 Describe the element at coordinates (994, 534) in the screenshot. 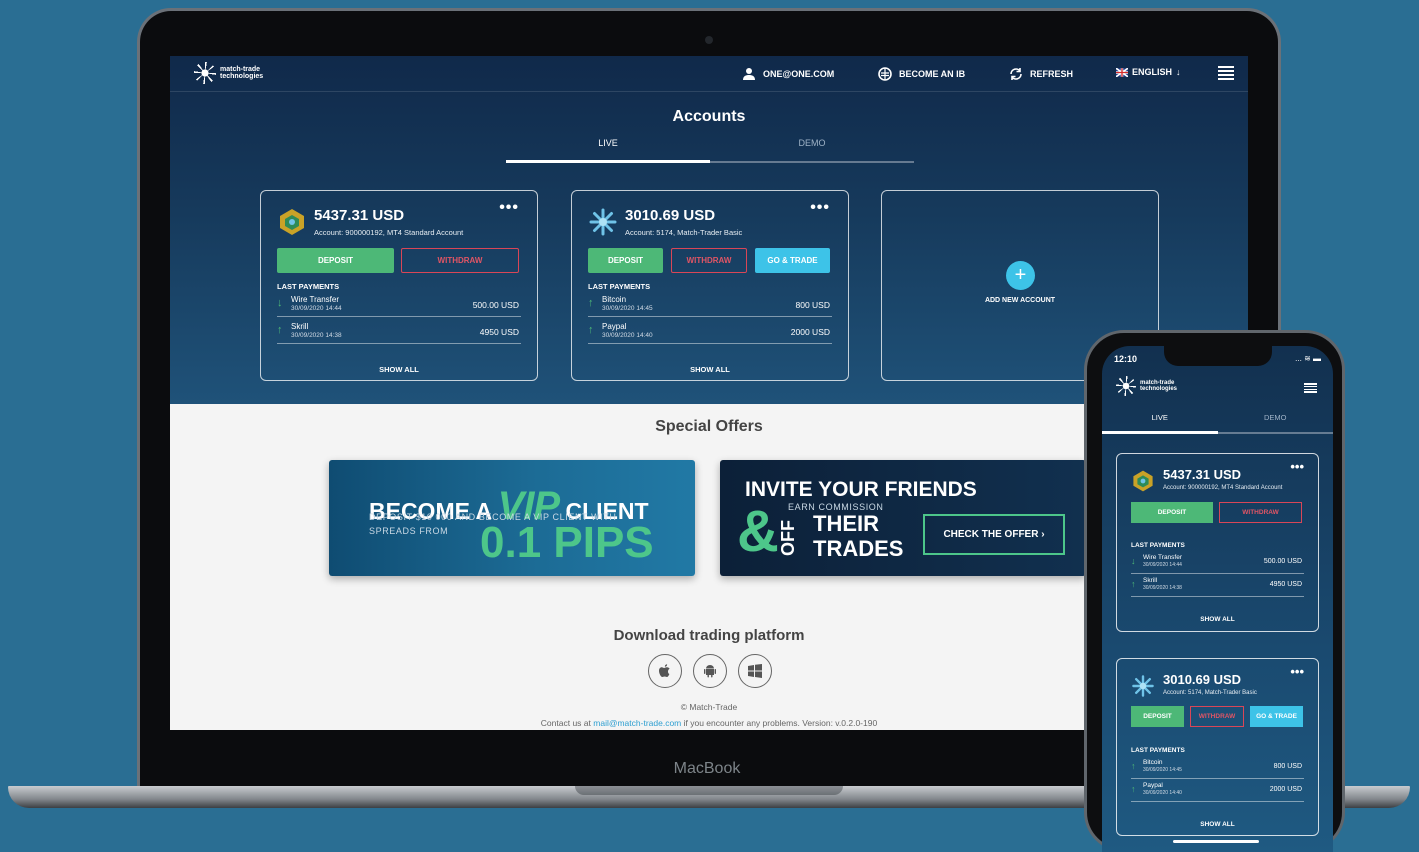

I see `check-offer-button: CHECK THE OFFER ›` at that location.